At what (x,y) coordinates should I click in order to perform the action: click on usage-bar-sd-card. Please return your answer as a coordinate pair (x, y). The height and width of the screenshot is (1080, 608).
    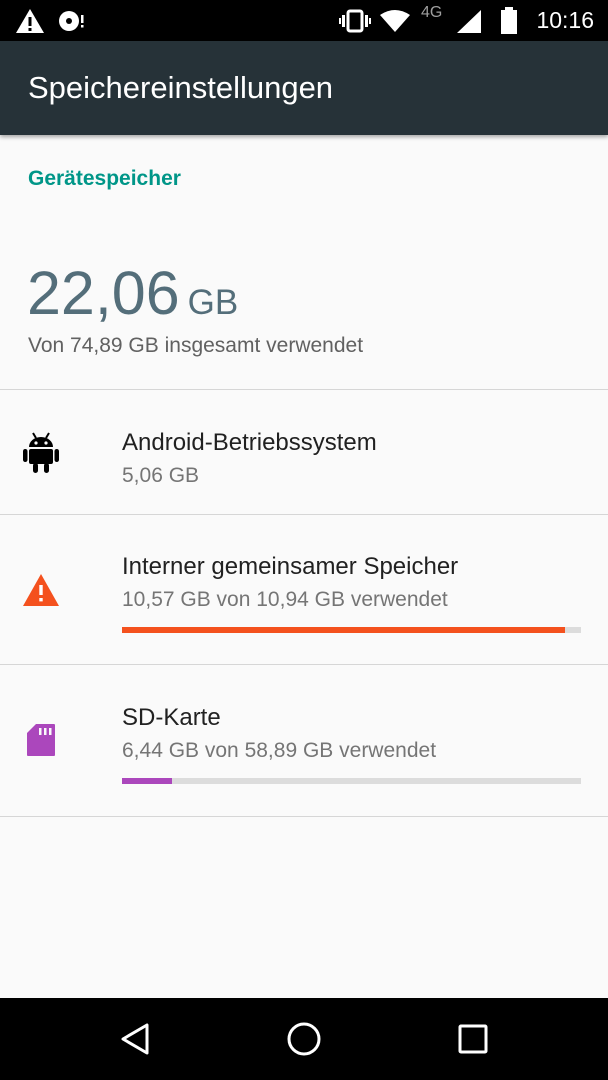
    Looking at the image, I should click on (351, 781).